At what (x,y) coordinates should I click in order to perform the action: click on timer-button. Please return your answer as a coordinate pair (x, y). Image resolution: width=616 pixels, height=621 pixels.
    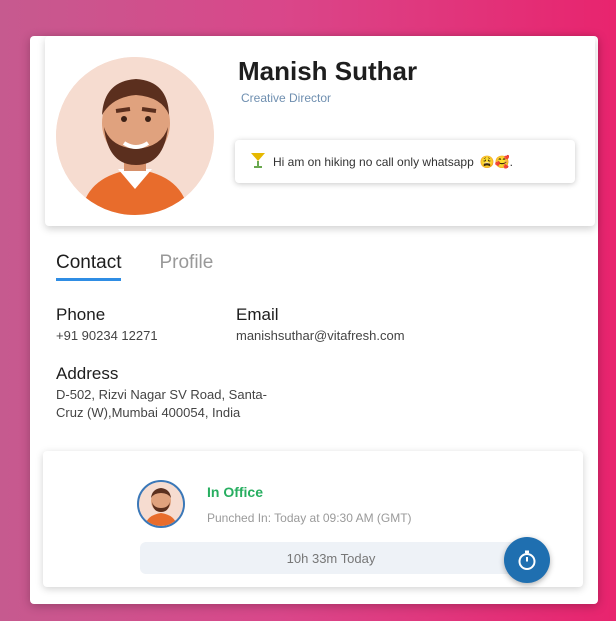
    Looking at the image, I should click on (527, 560).